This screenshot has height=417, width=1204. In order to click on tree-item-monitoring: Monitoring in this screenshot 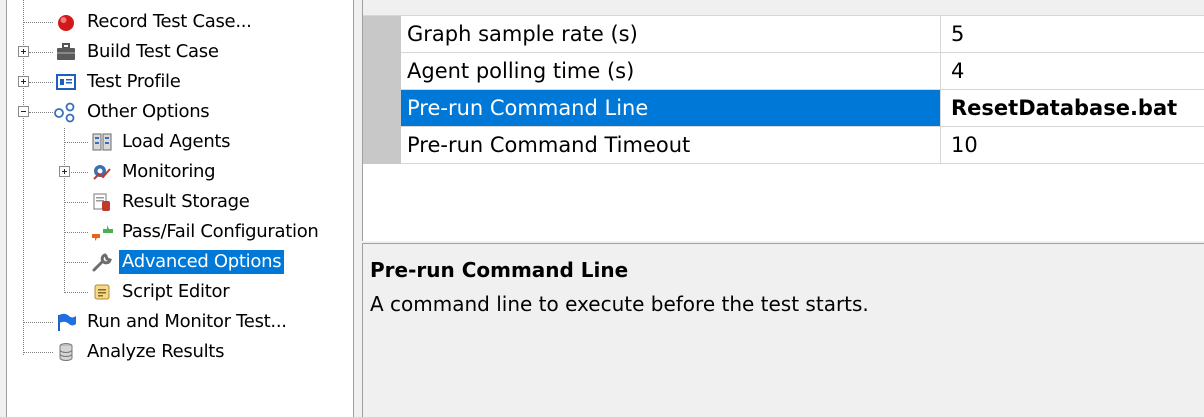, I will do `click(177, 172)`.